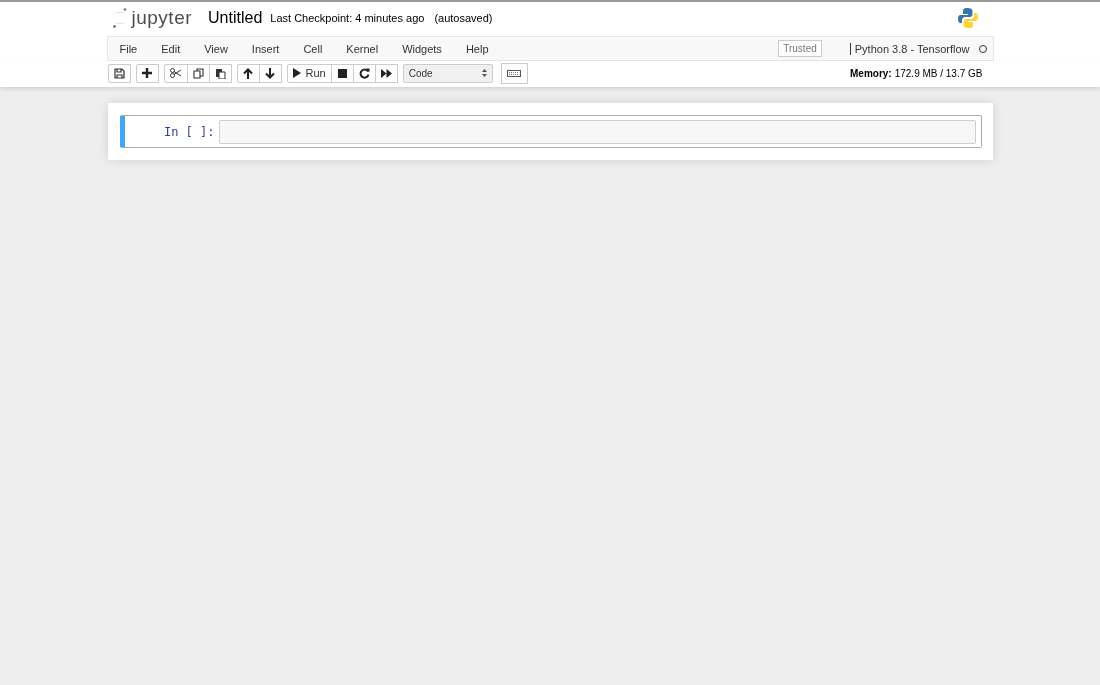  I want to click on fast-forward-icon, so click(386, 73).